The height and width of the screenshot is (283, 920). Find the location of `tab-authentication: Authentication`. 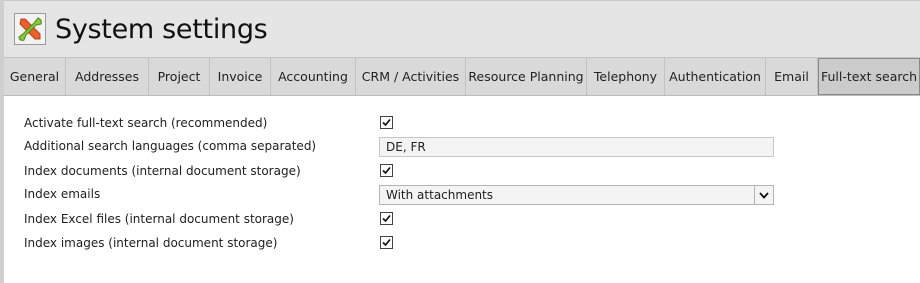

tab-authentication: Authentication is located at coordinates (715, 76).